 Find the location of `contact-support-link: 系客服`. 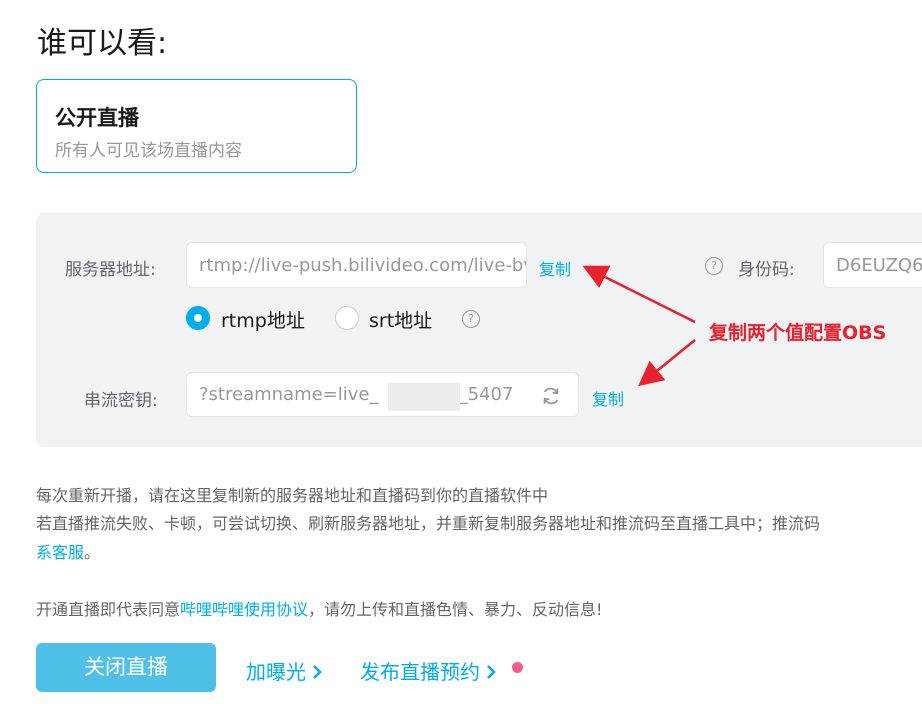

contact-support-link: 系客服 is located at coordinates (60, 552).